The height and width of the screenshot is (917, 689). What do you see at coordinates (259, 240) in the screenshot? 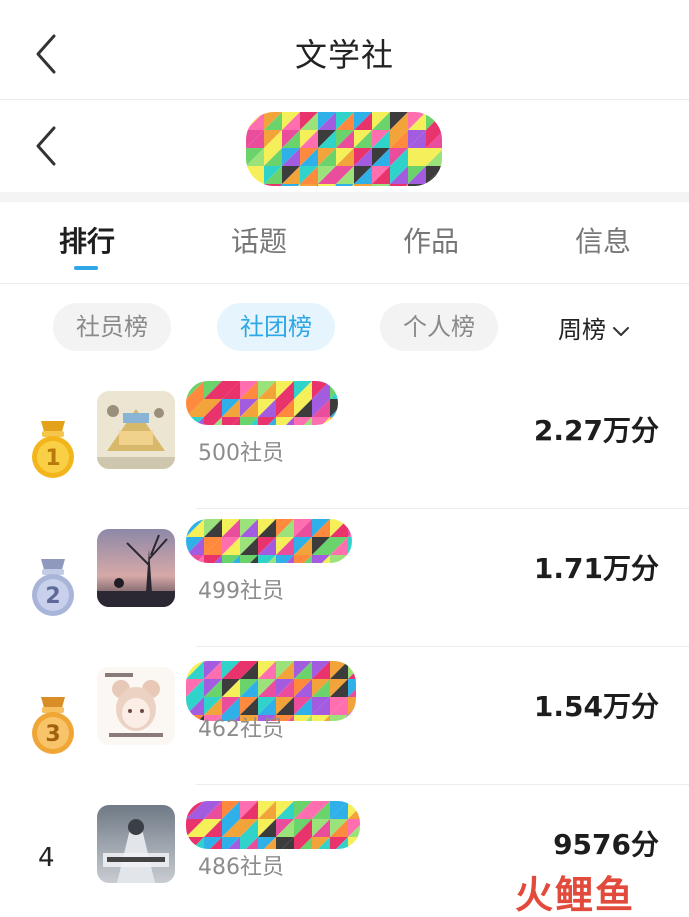
I see `tab-topics: 话题` at bounding box center [259, 240].